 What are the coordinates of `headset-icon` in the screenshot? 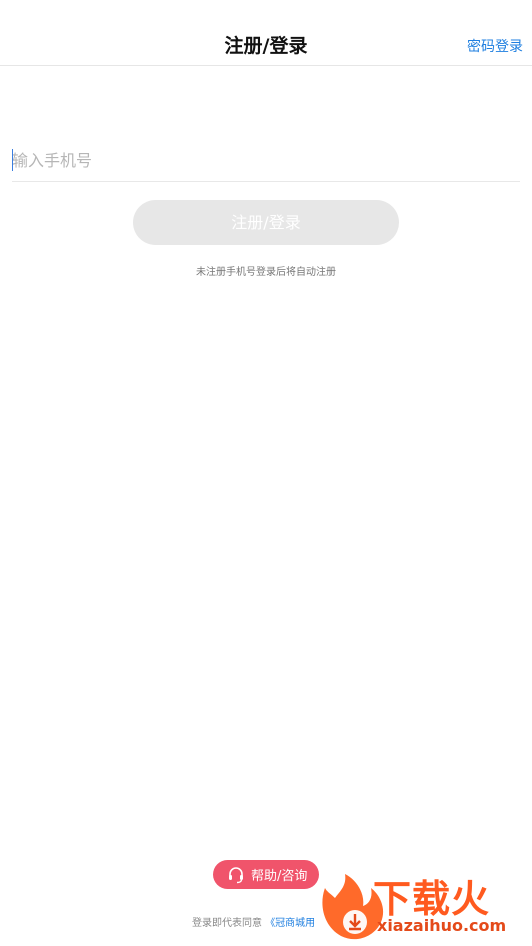 It's located at (236, 875).